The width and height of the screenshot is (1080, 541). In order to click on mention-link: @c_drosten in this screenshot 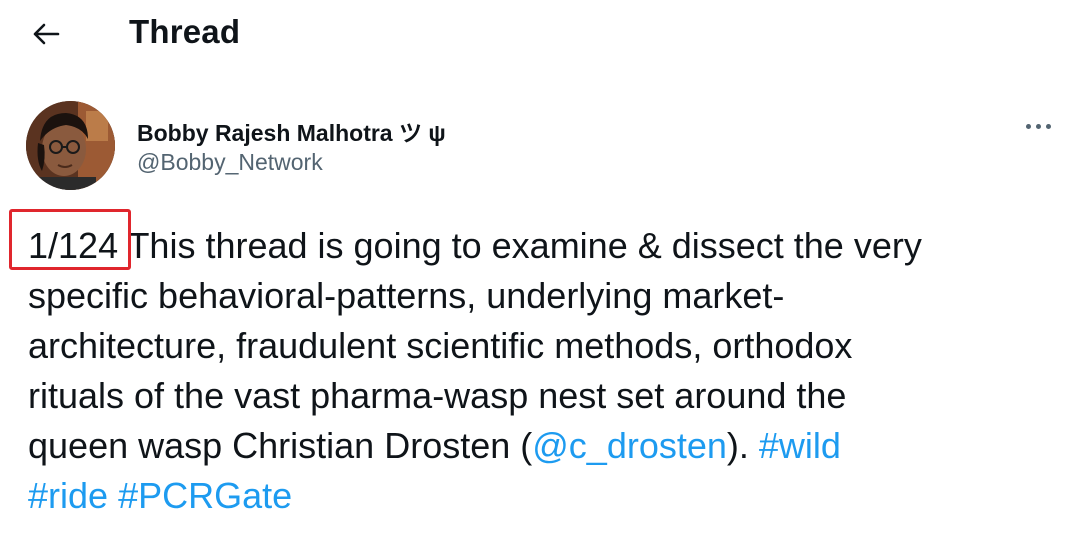, I will do `click(629, 445)`.